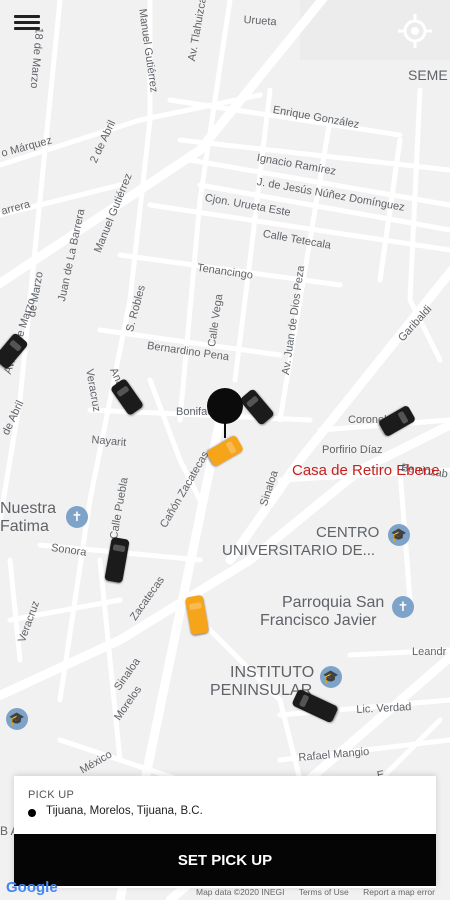 Image resolution: width=450 pixels, height=900 pixels. I want to click on report-map-error-link: Report a map error, so click(399, 892).